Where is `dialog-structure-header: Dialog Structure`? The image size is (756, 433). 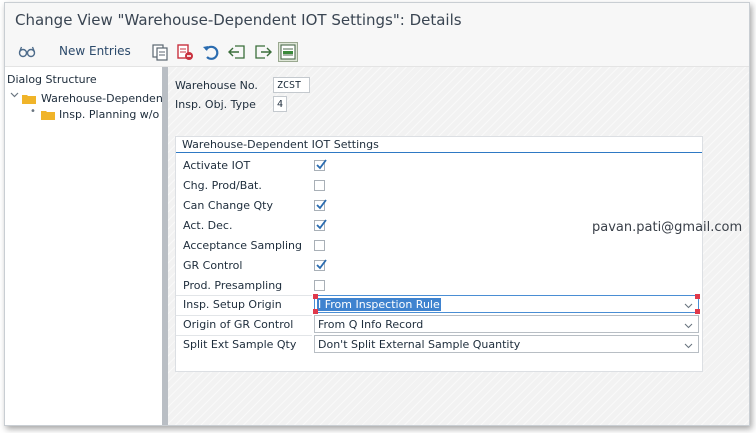
dialog-structure-header: Dialog Structure is located at coordinates (52, 79).